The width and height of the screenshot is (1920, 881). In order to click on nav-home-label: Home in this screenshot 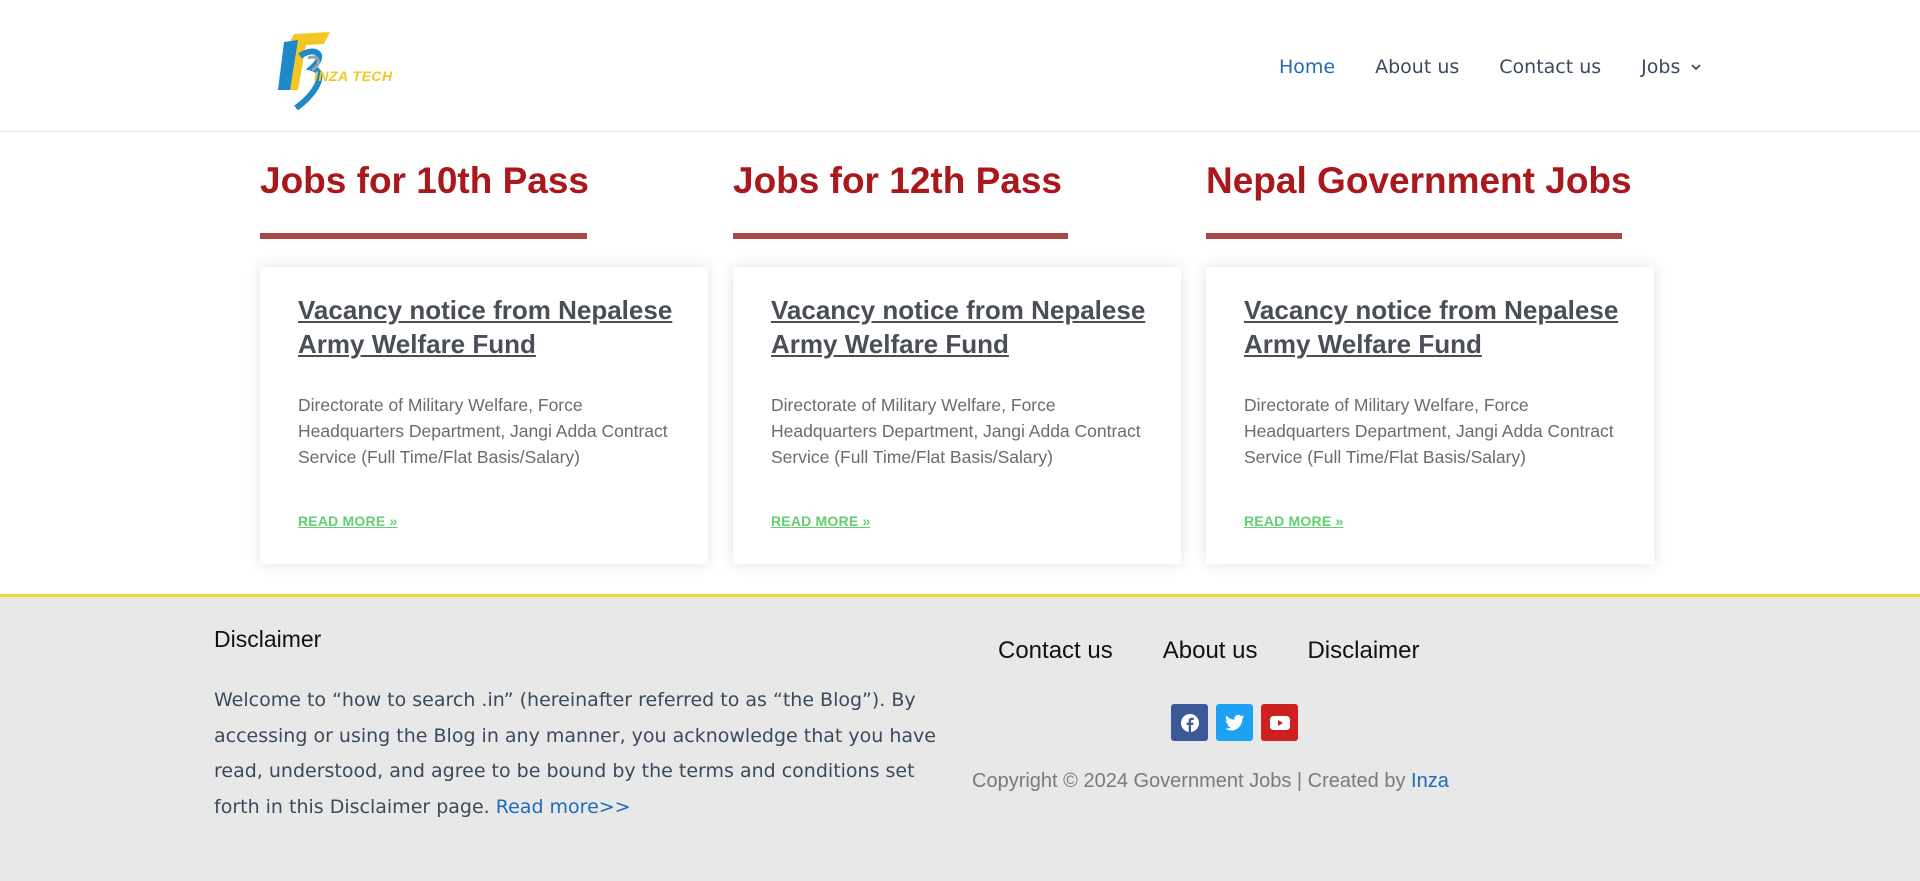, I will do `click(1307, 67)`.